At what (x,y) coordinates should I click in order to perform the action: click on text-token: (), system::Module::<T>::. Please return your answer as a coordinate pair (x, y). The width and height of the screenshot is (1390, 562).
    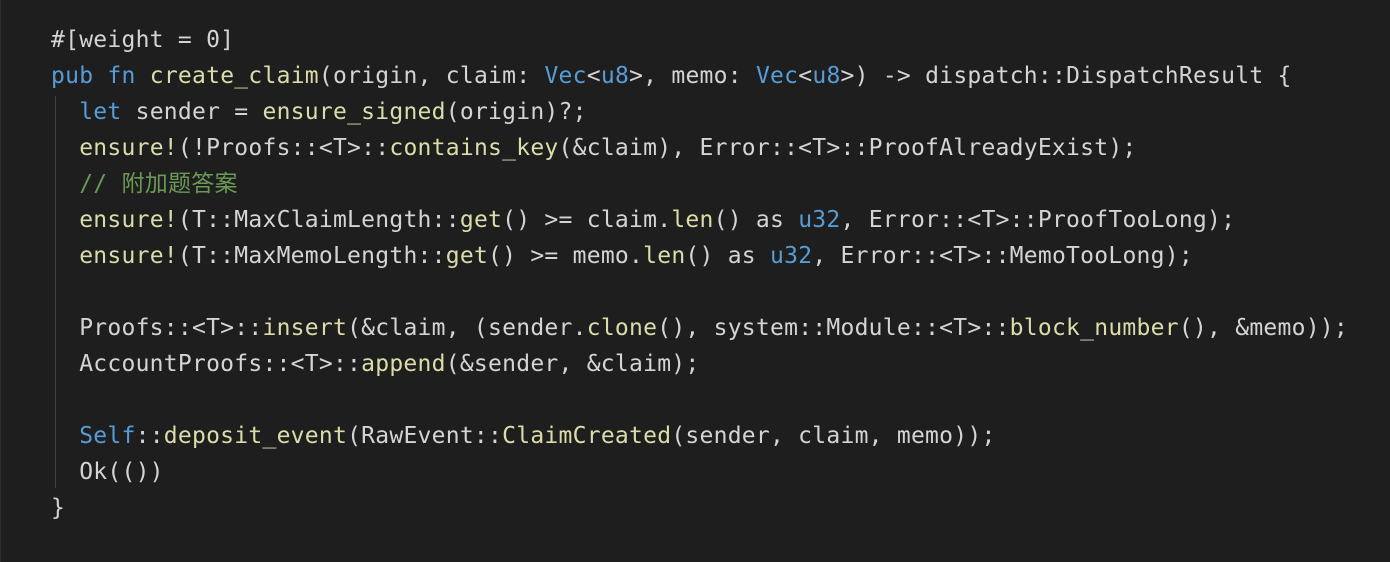
    Looking at the image, I should click on (833, 328).